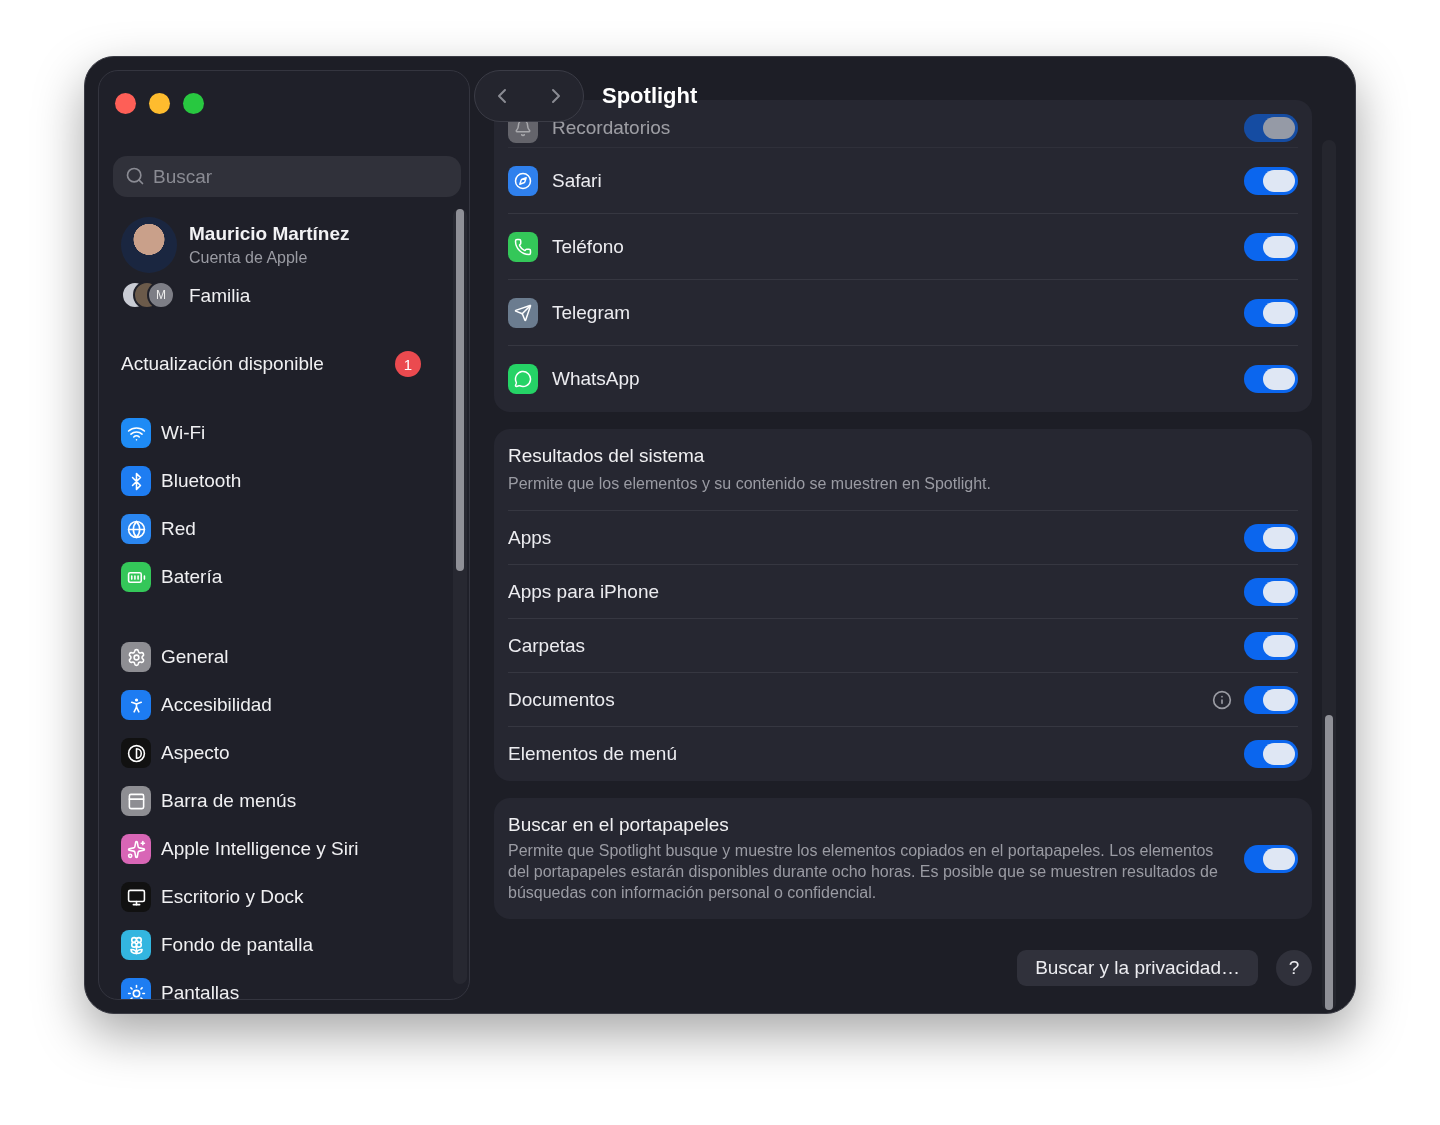 This screenshot has height=1125, width=1440. What do you see at coordinates (284, 984) in the screenshot?
I see `sidebar-item: Pantallas` at bounding box center [284, 984].